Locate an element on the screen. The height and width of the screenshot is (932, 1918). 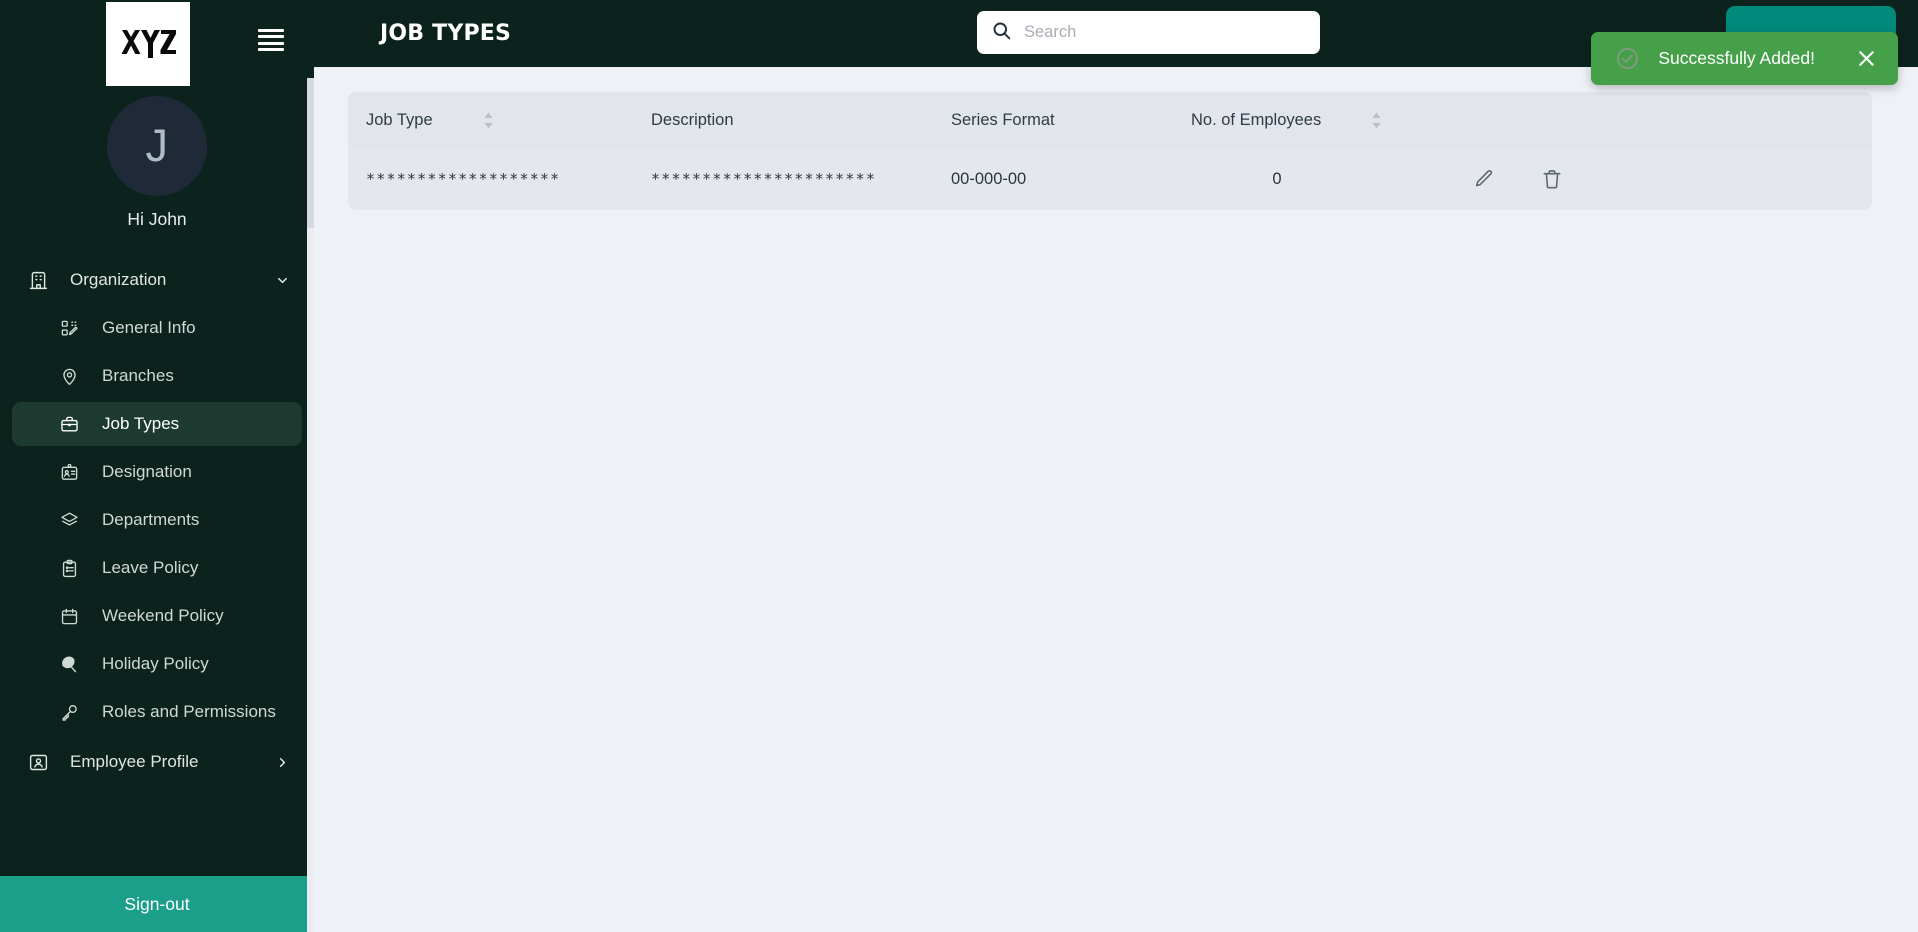
sidebar-group-label: Employee Profile is located at coordinates (134, 761).